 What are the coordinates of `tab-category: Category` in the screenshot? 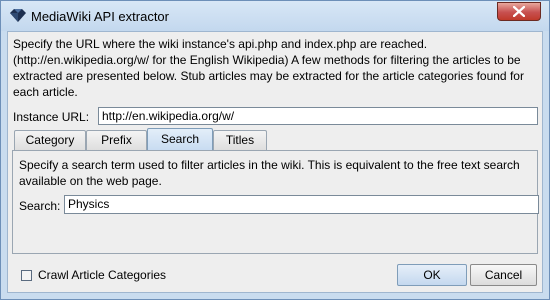 It's located at (50, 140).